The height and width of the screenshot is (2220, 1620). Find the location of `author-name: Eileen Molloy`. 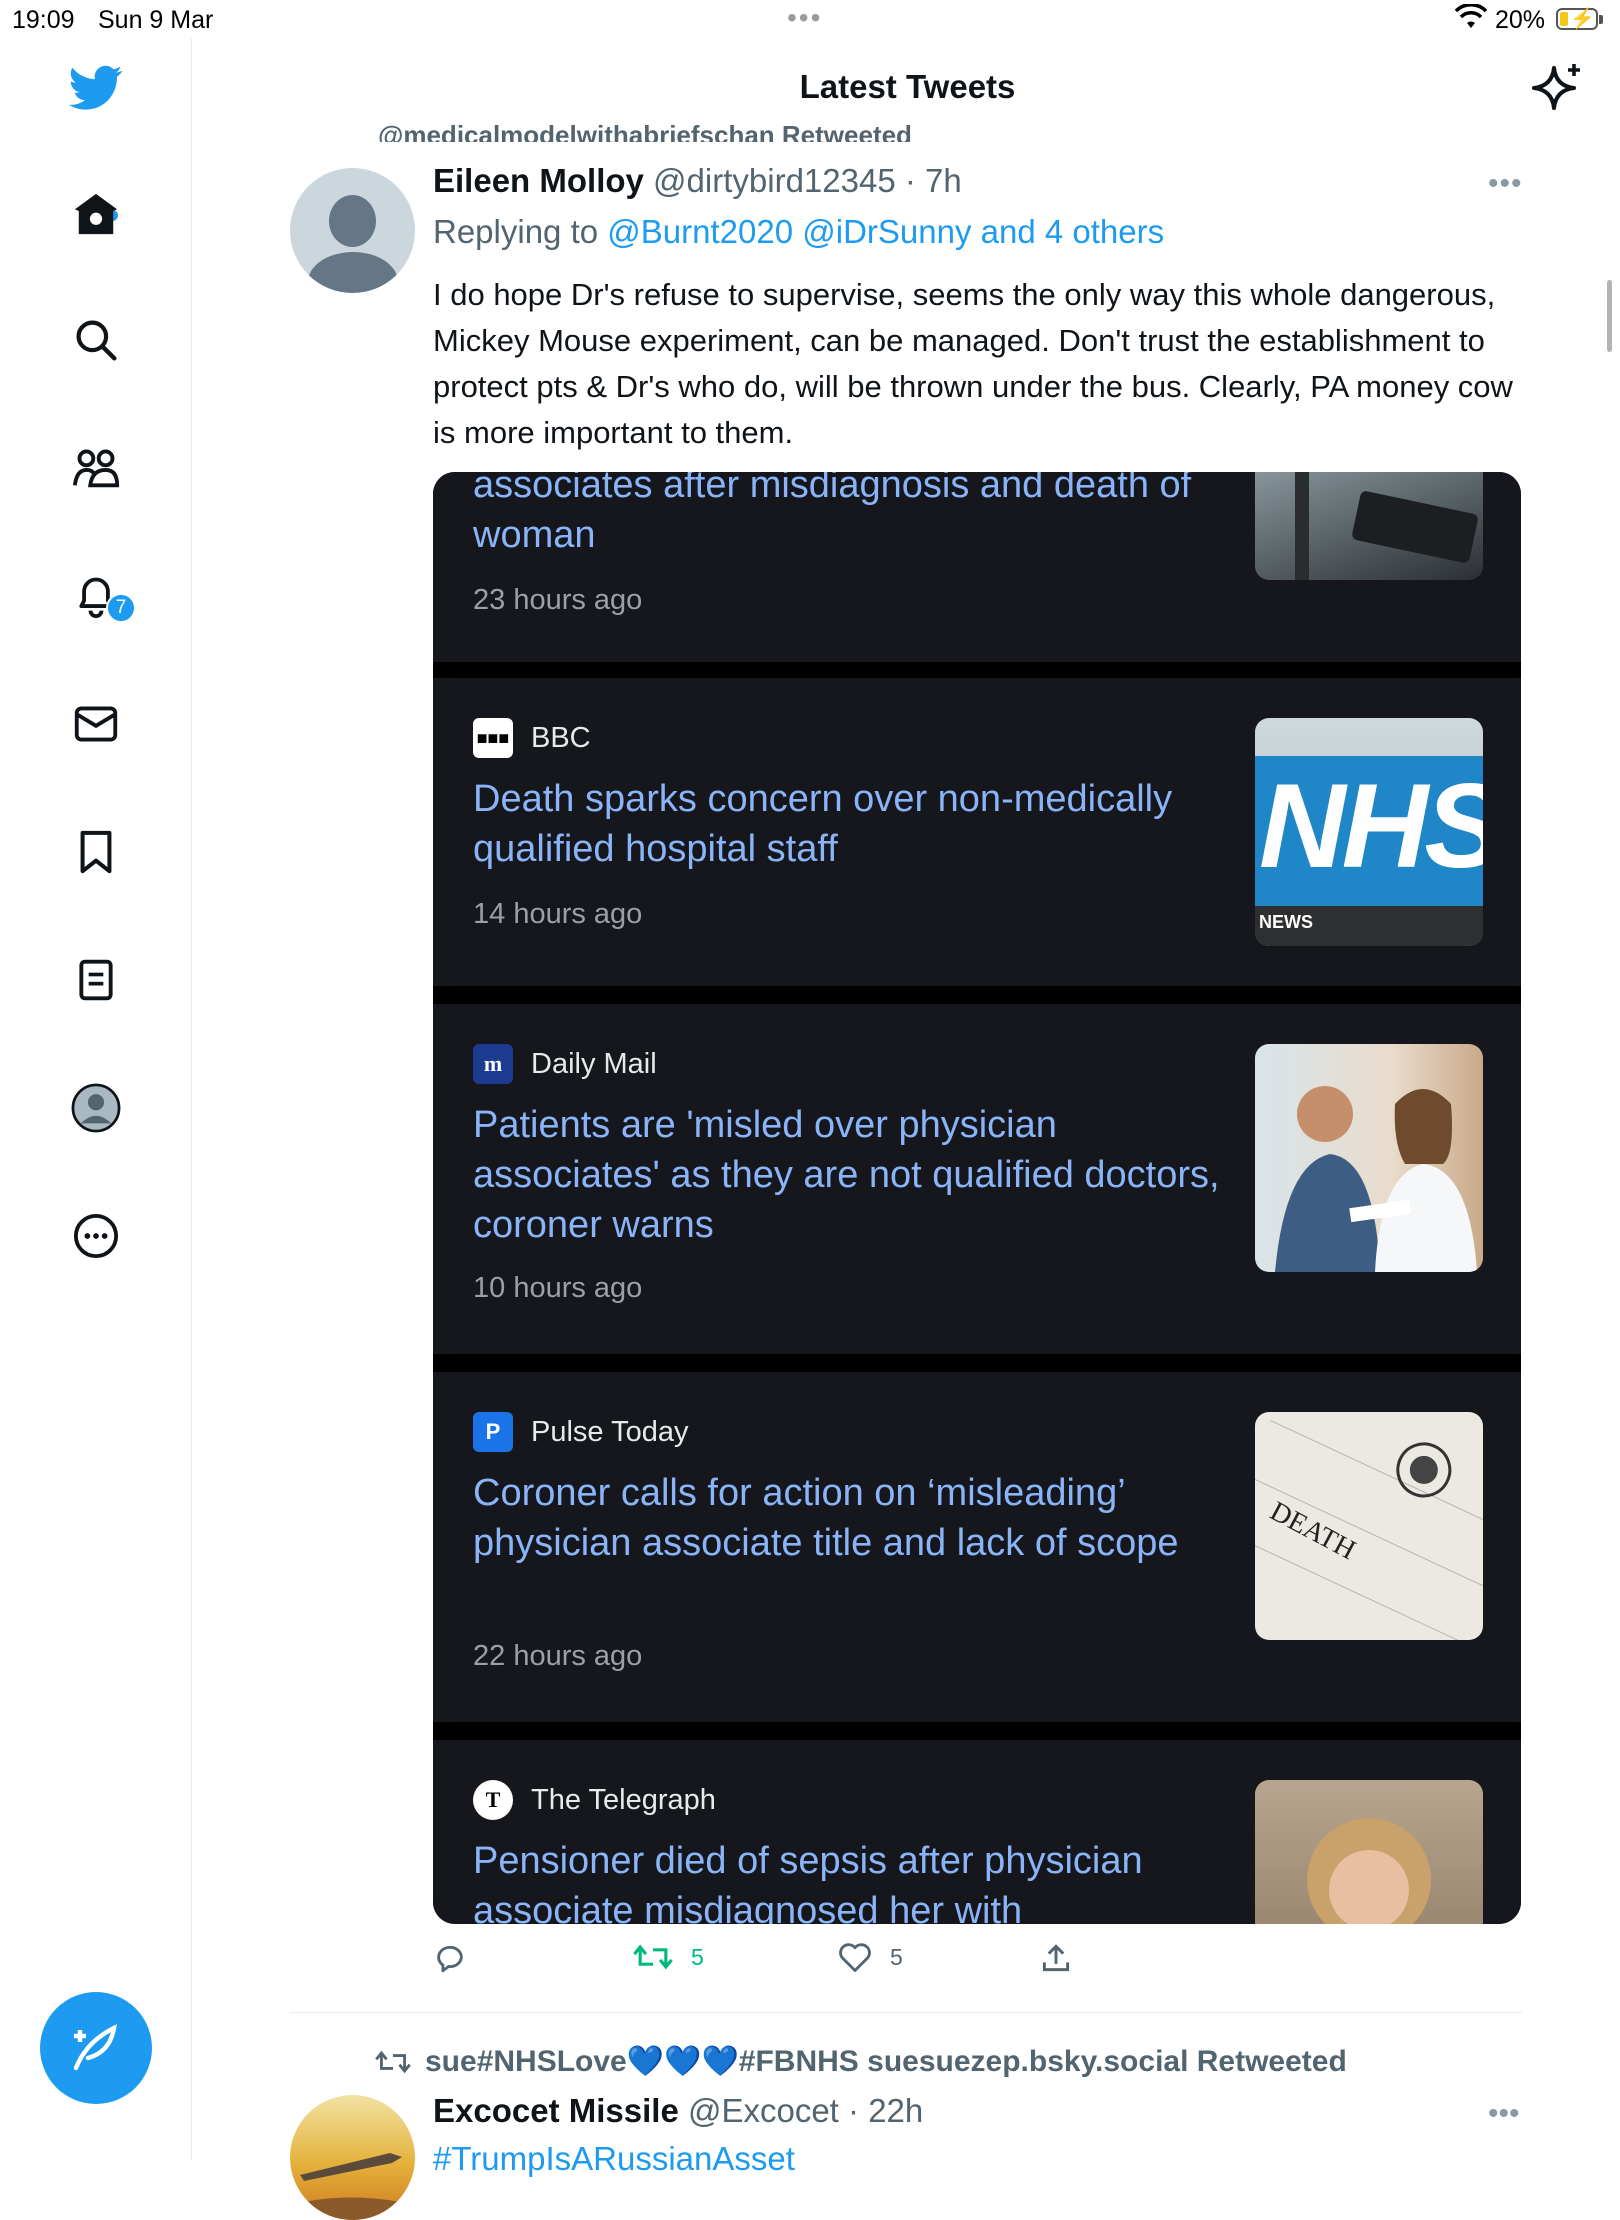

author-name: Eileen Molloy is located at coordinates (538, 180).